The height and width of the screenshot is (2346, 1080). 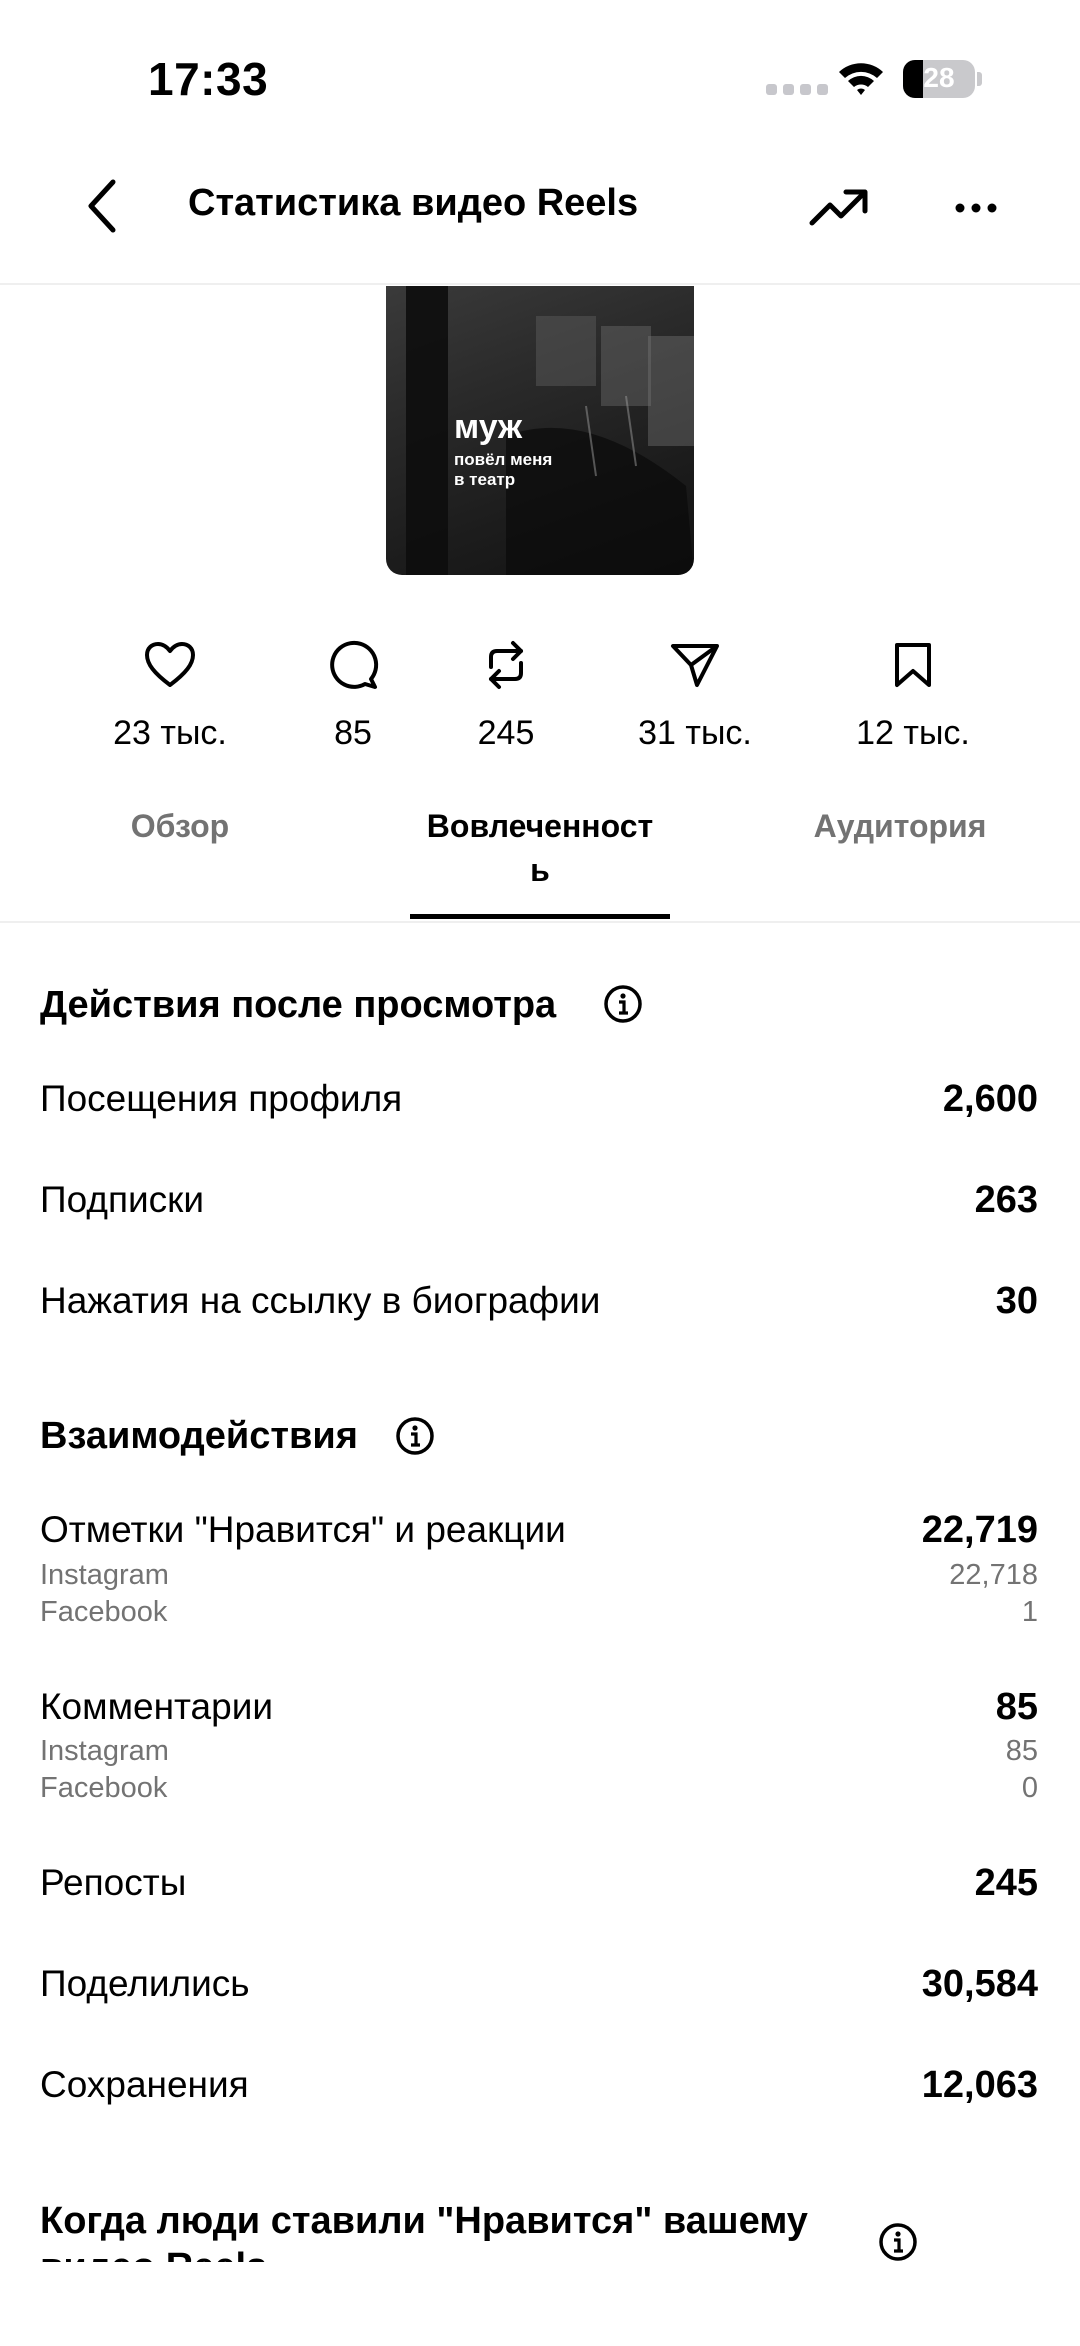 I want to click on chevron-left-icon, so click(x=102, y=206).